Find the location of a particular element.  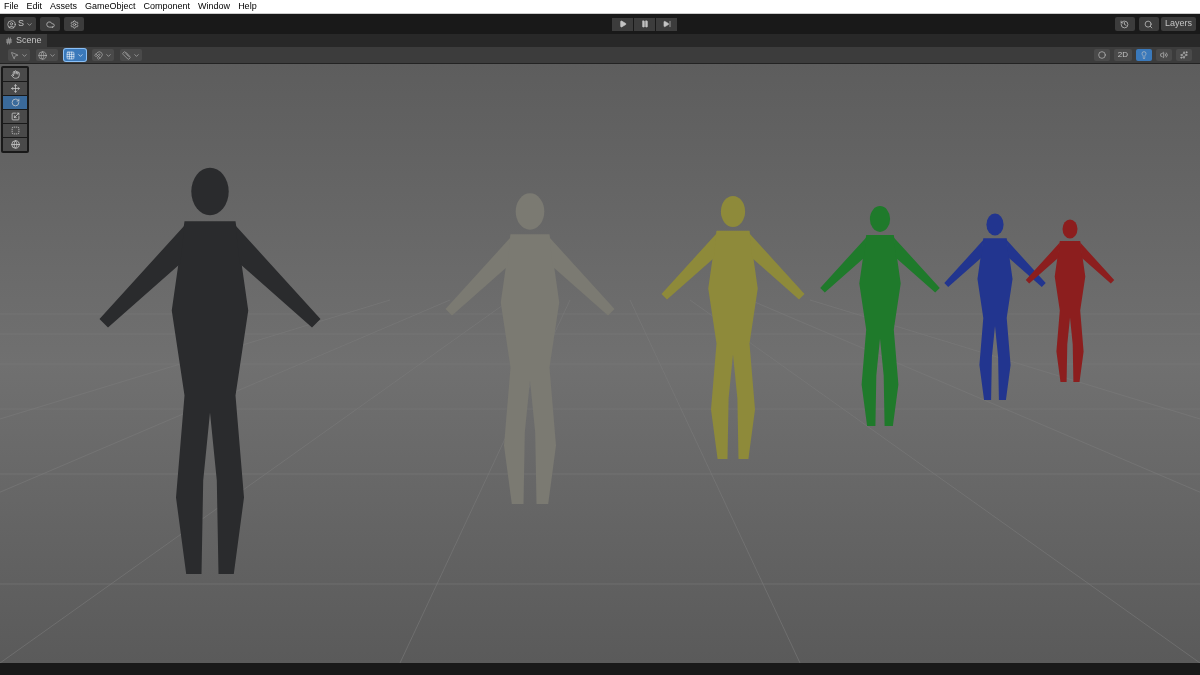

lightbulb-icon is located at coordinates (1144, 55).